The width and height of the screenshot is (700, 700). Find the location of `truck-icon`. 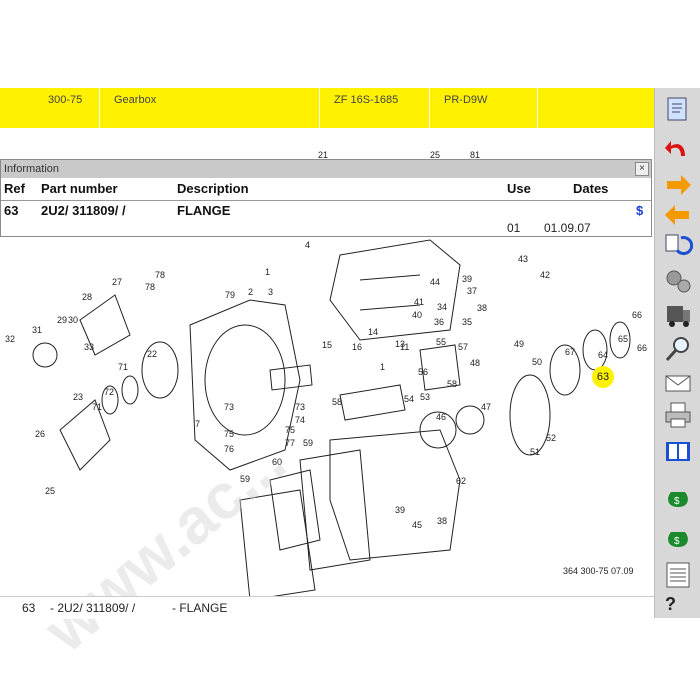

truck-icon is located at coordinates (678, 315).